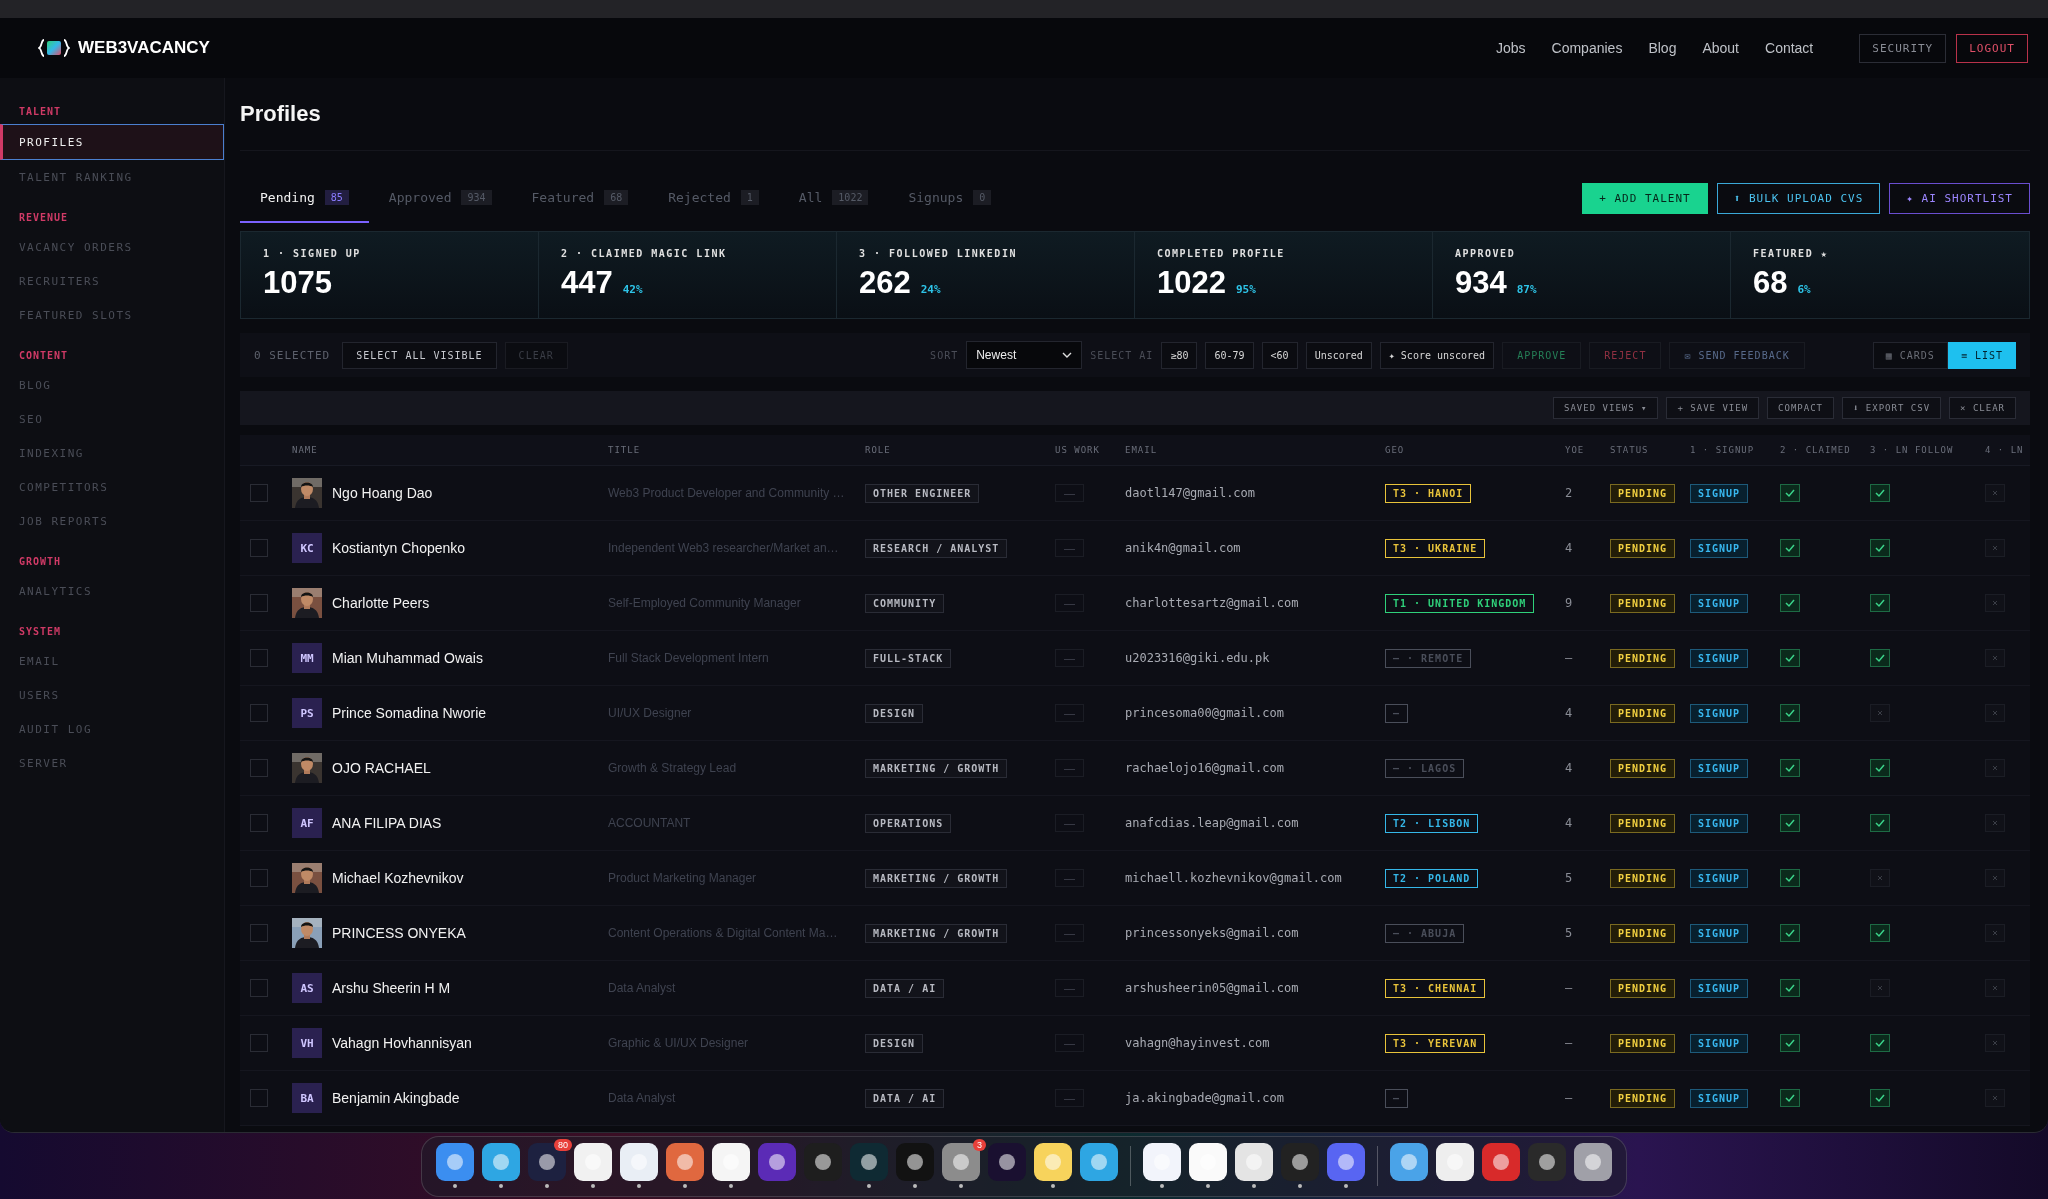  I want to click on header-button: SECURITY, so click(1903, 48).